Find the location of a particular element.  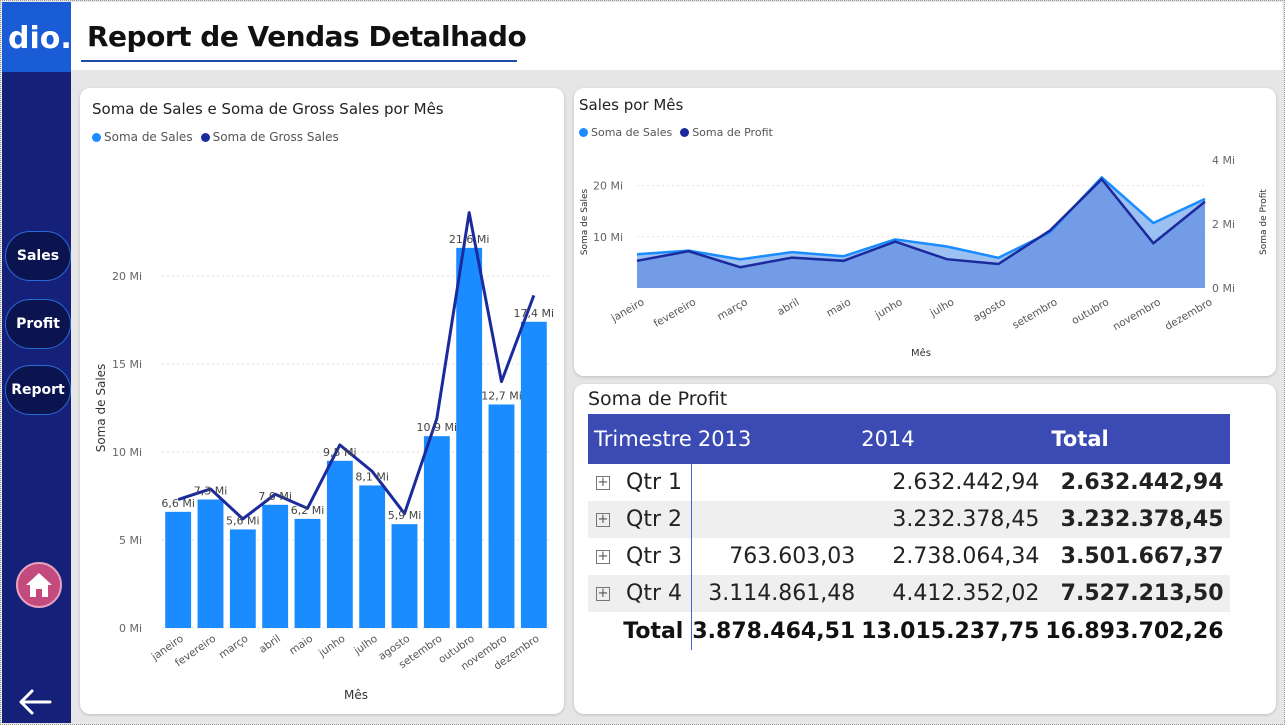

dio-logo-icon: dio. is located at coordinates (40, 38).